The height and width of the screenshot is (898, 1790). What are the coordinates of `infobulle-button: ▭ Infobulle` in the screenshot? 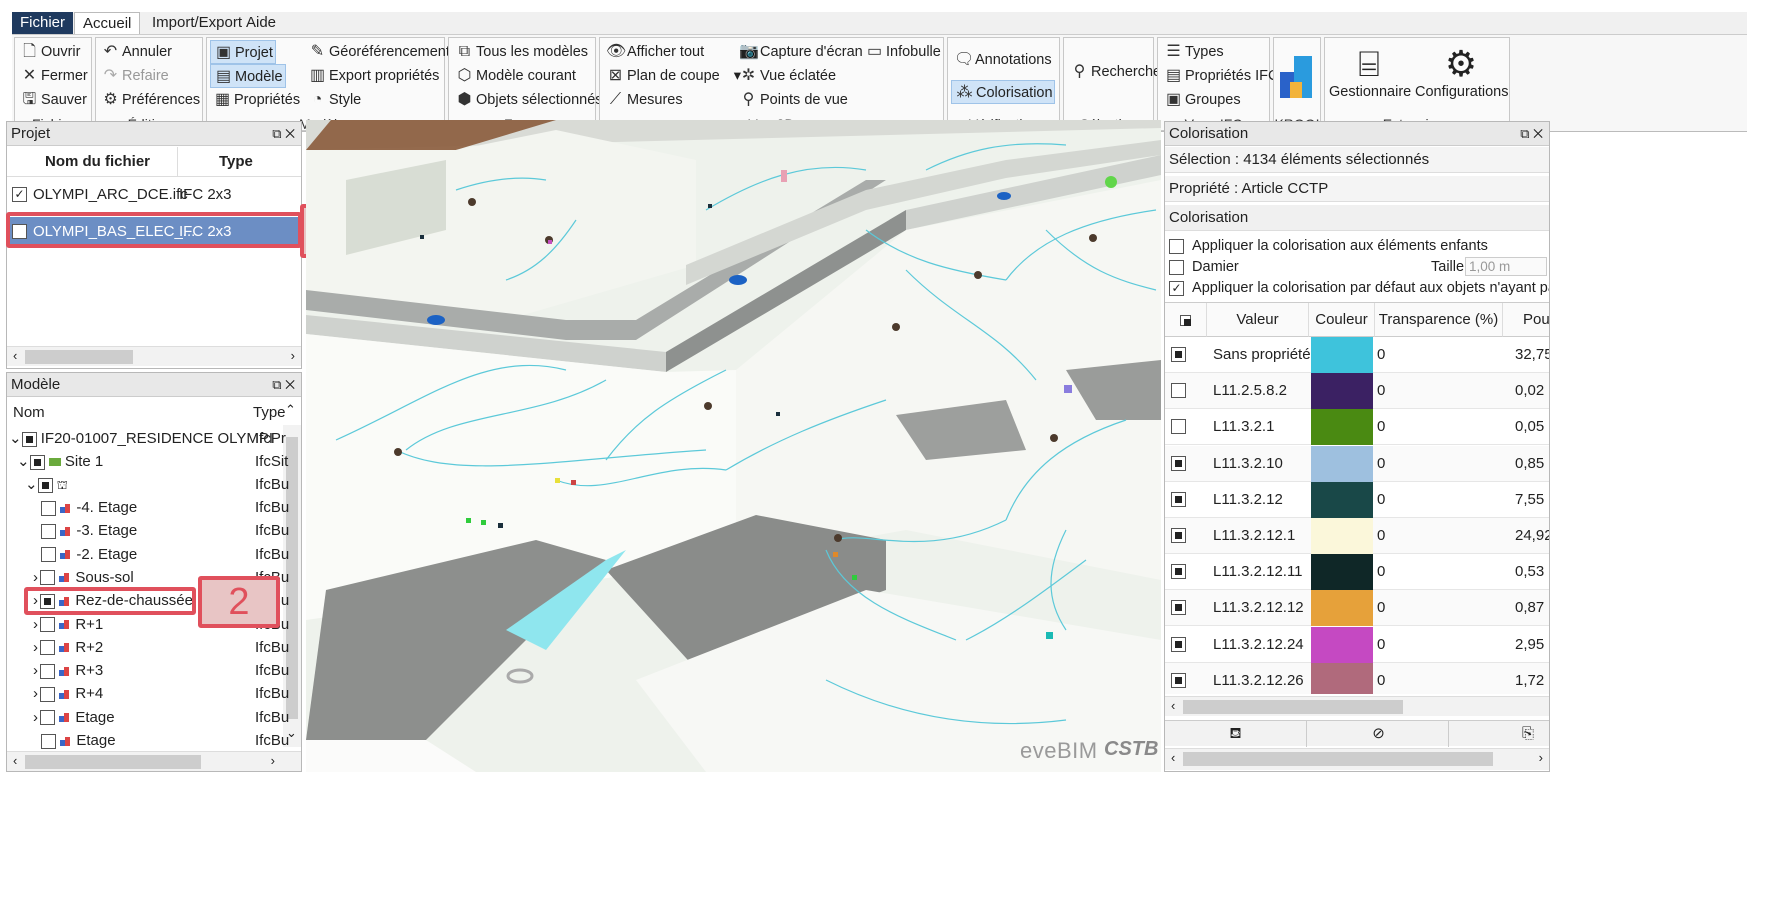 It's located at (901, 52).